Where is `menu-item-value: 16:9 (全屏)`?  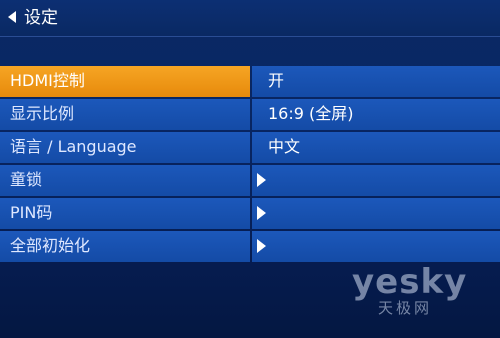
menu-item-value: 16:9 (全屏) is located at coordinates (311, 113).